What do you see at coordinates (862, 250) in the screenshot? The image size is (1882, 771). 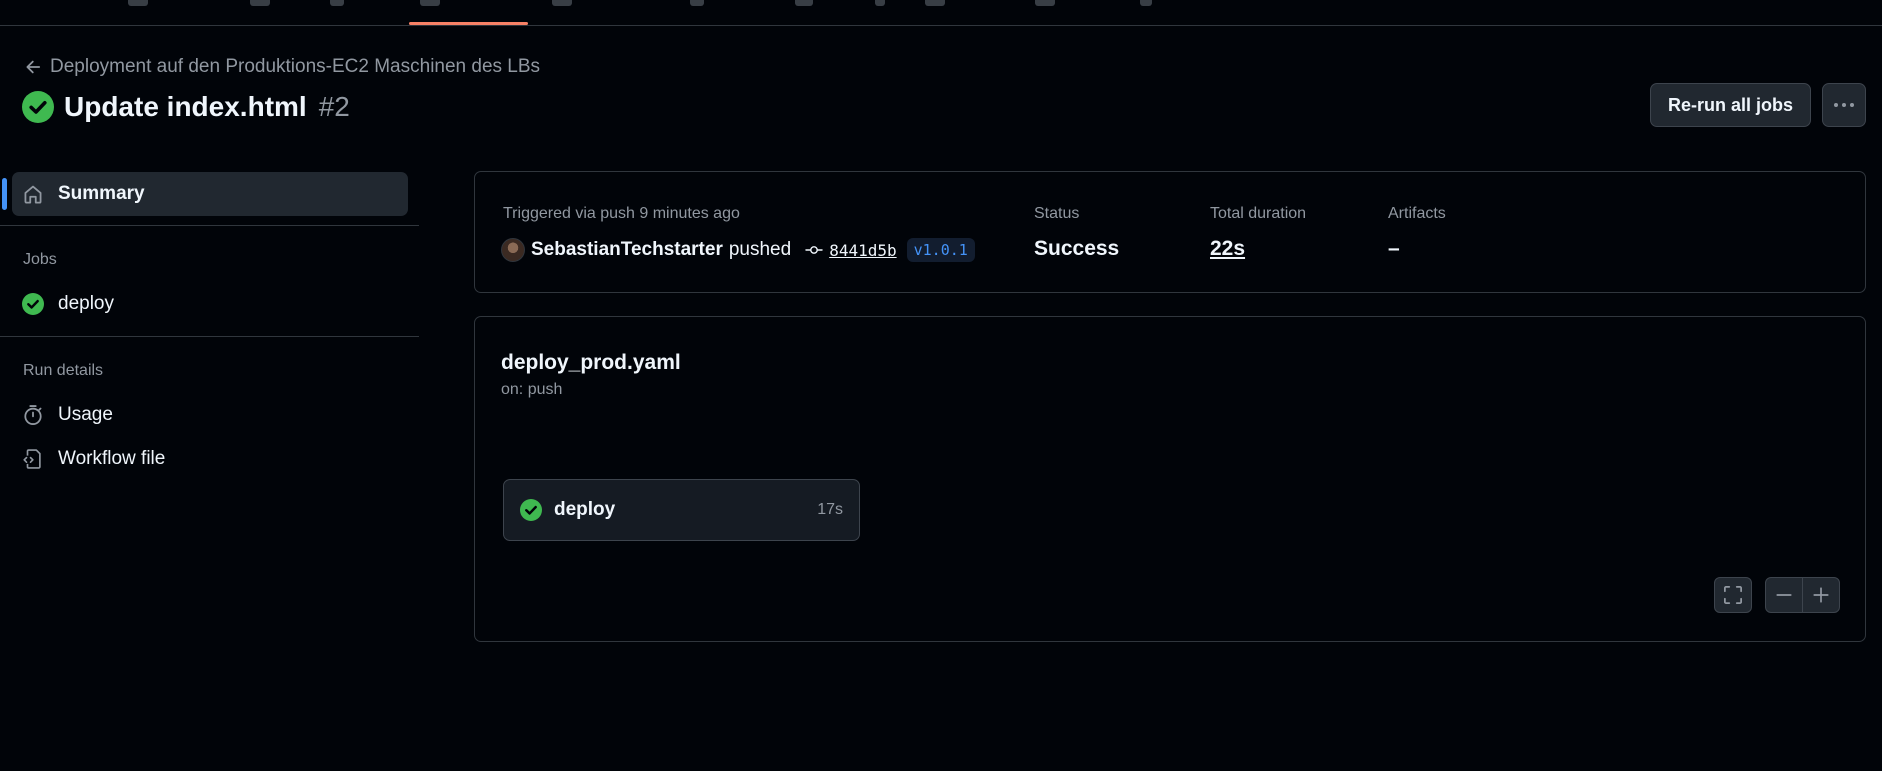 I see `commit-sha-link: 8441d5b` at bounding box center [862, 250].